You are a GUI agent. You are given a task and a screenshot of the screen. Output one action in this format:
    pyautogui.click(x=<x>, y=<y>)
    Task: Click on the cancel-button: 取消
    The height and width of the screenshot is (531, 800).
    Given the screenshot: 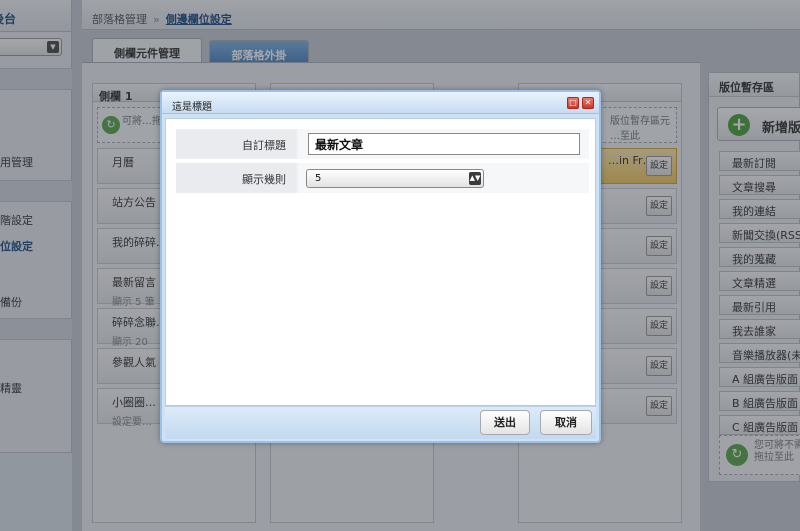 What is the action you would take?
    pyautogui.click(x=566, y=422)
    